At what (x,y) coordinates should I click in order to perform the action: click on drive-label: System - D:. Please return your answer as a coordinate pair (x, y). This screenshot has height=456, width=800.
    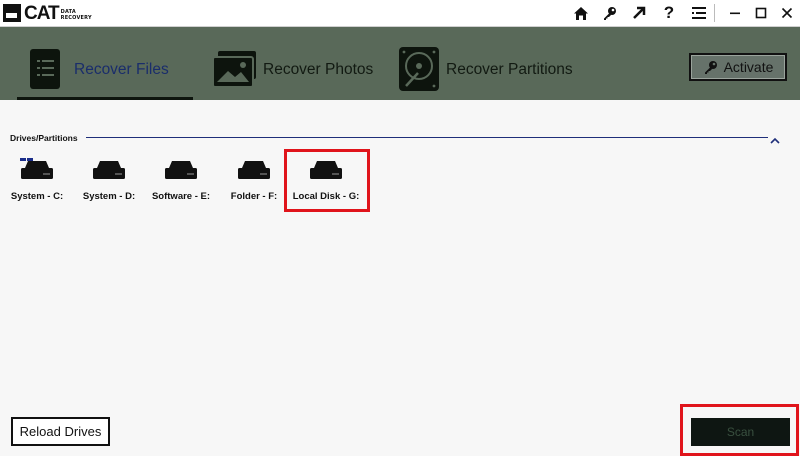
    Looking at the image, I should click on (109, 196).